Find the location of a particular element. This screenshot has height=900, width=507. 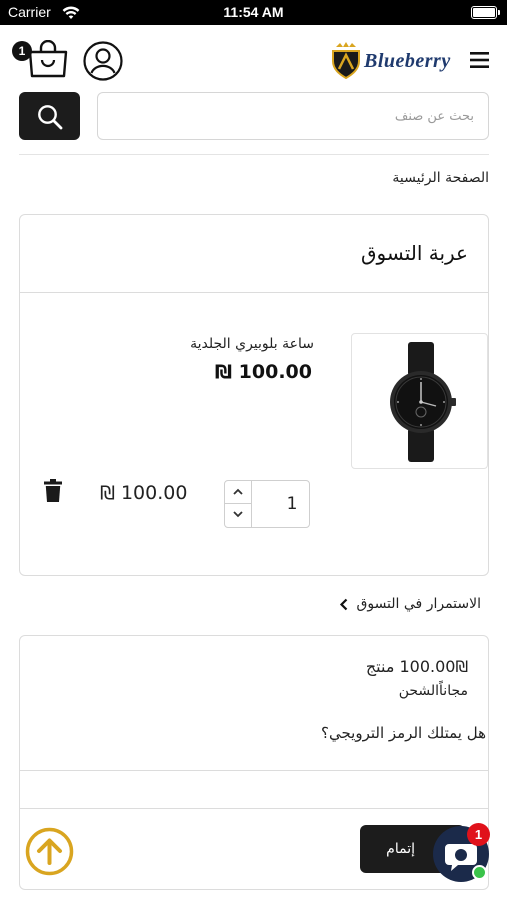

shipping-cost: مجاناًالشحن is located at coordinates (433, 691).